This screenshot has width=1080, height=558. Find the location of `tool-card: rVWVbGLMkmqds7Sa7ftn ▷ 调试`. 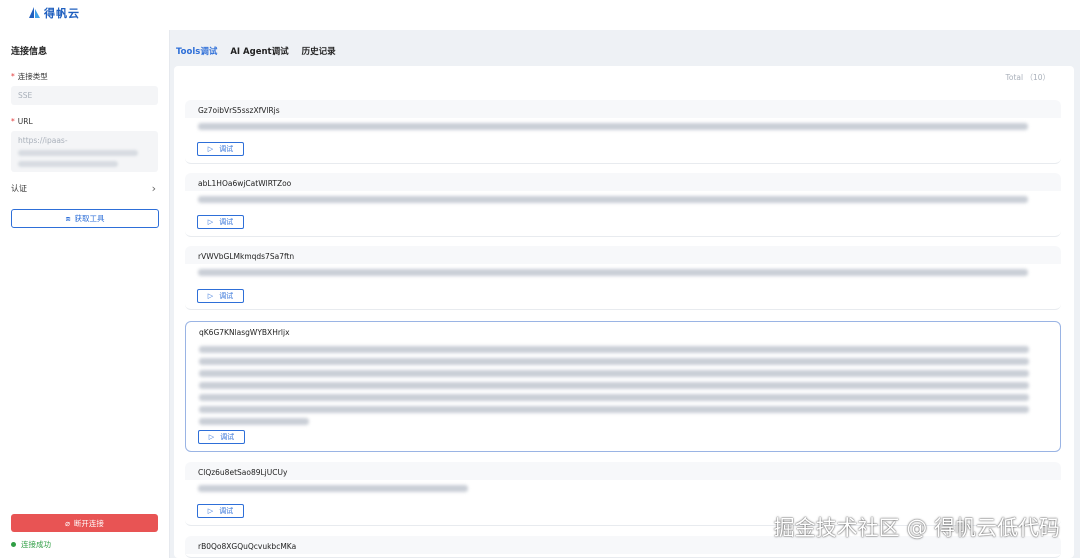

tool-card: rVWVbGLMkmqds7Sa7ftn ▷ 调试 is located at coordinates (623, 278).